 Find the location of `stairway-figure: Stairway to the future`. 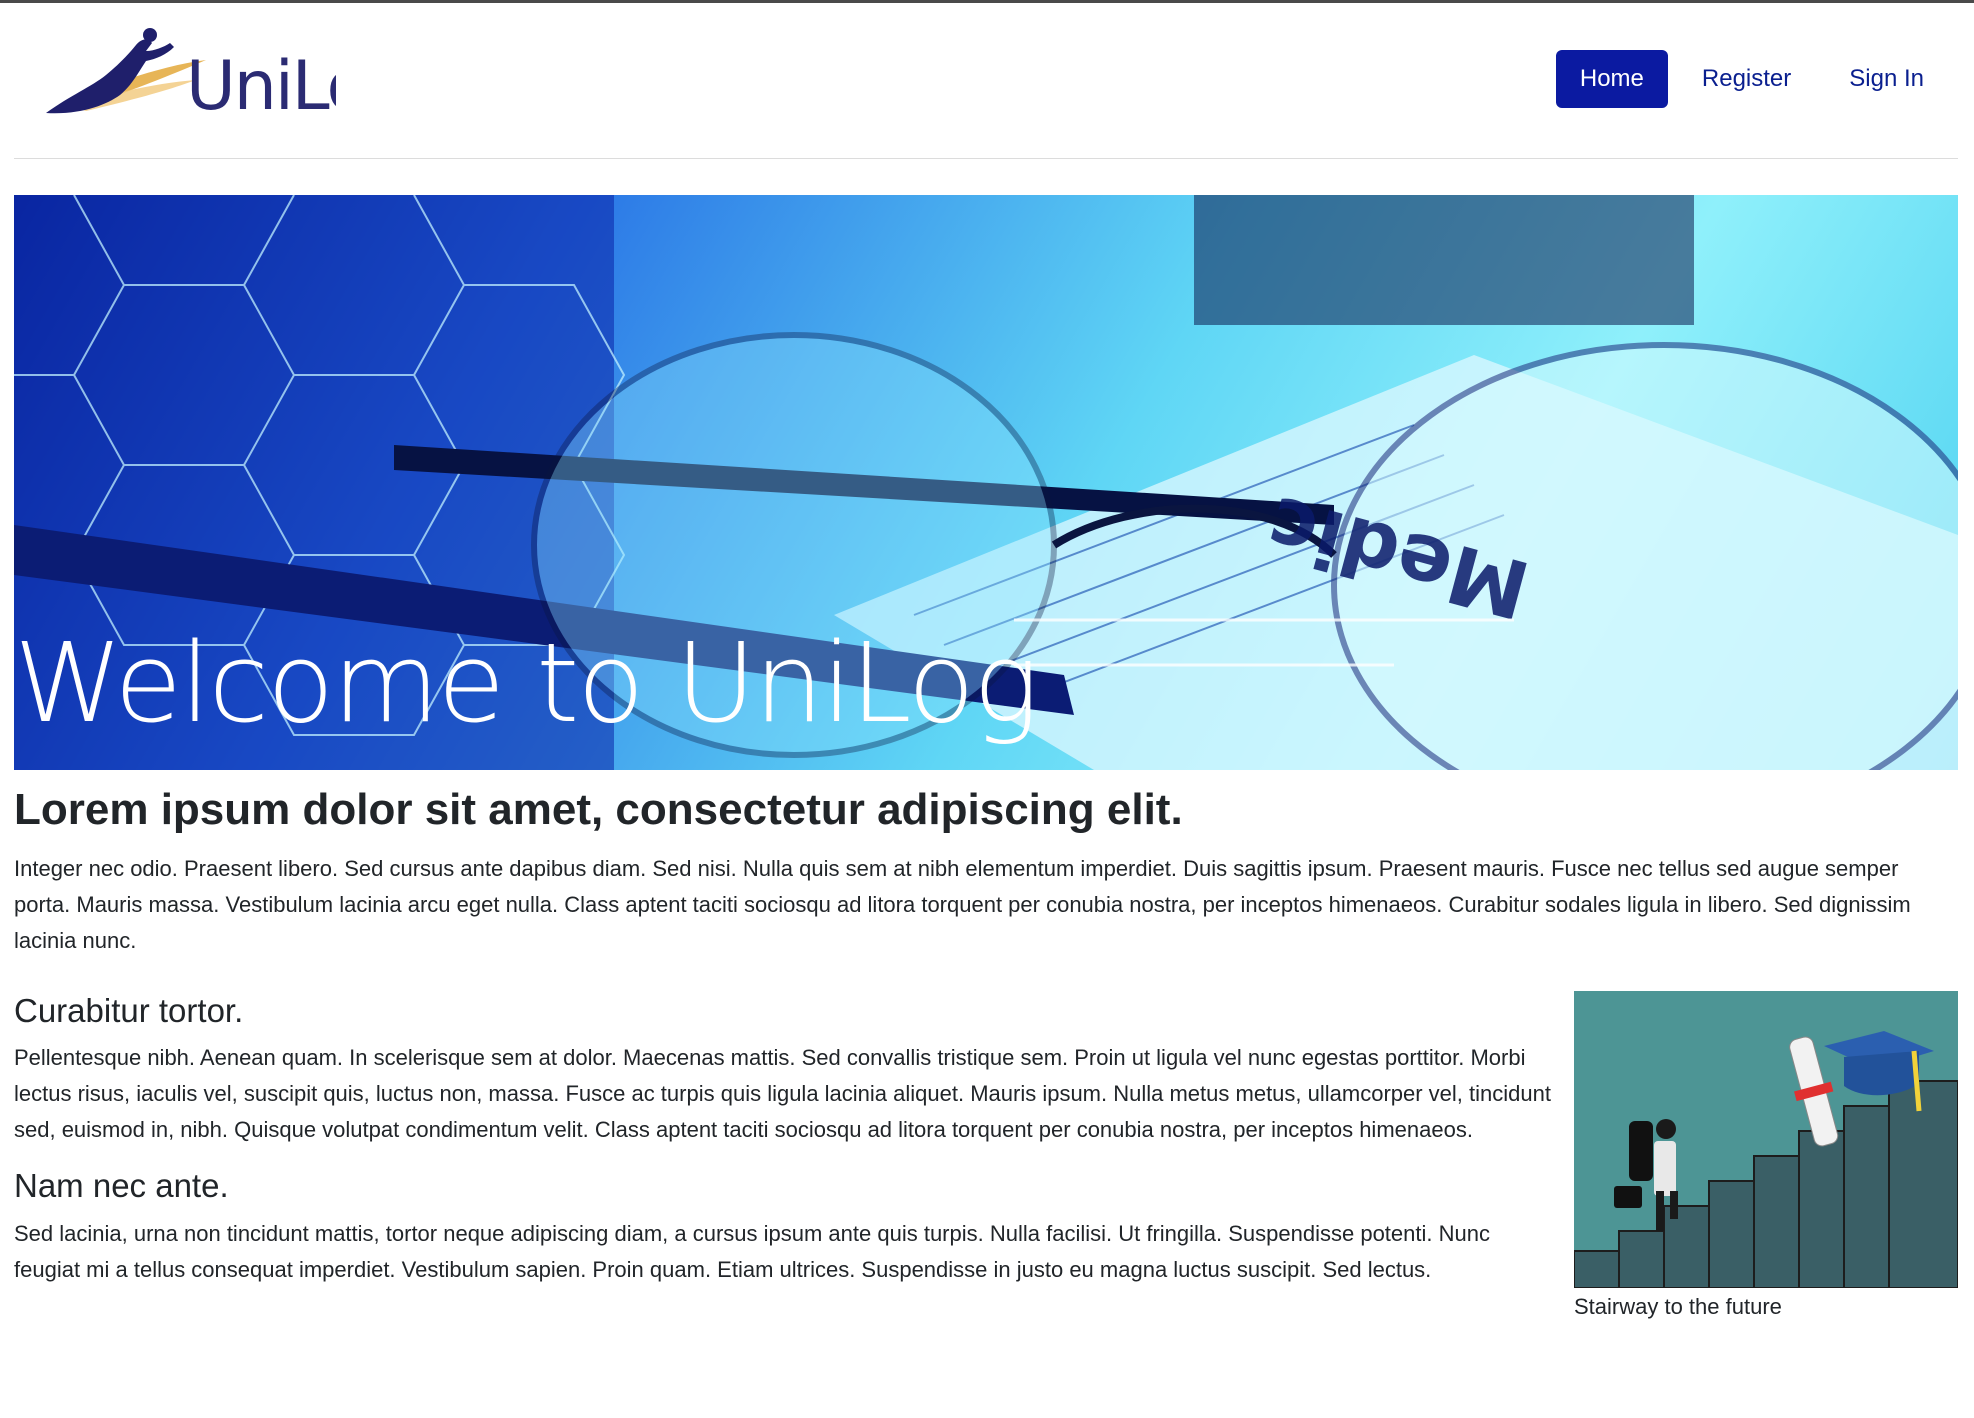

stairway-figure: Stairway to the future is located at coordinates (1766, 1156).